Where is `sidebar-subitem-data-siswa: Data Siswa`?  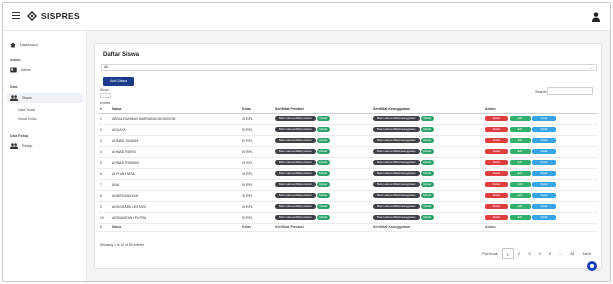 sidebar-subitem-data-siswa: Data Siswa is located at coordinates (26, 110).